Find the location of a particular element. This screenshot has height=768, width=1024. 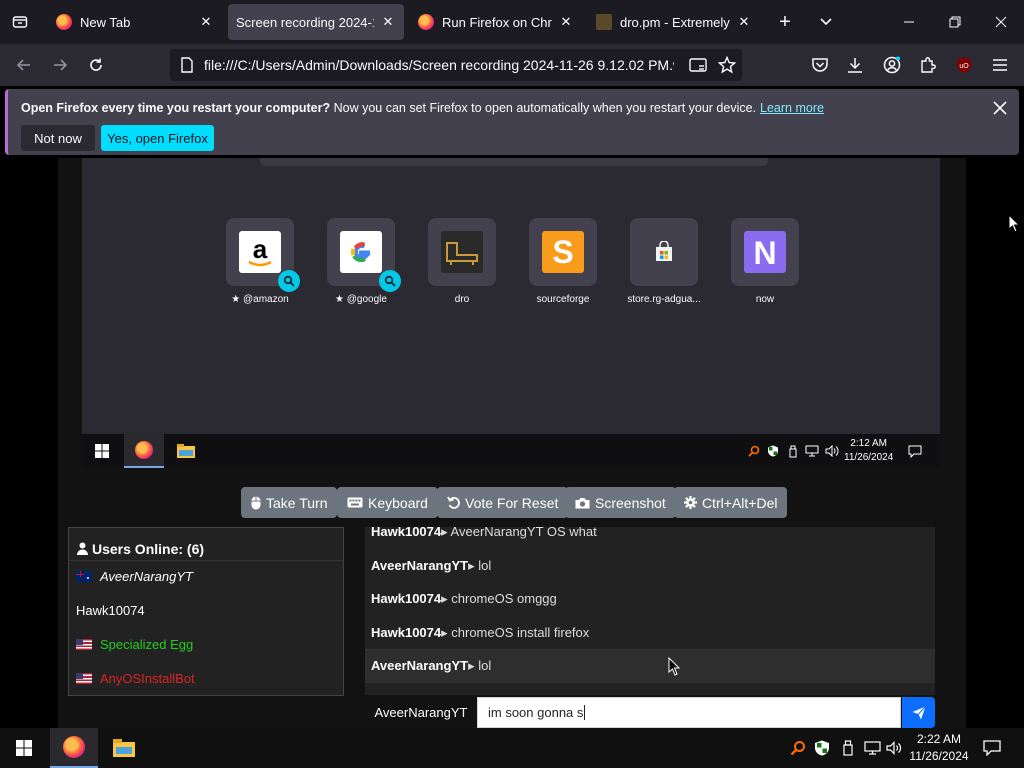

chat-input-row: AveerNarangYT im soon gonna s is located at coordinates (650, 712).